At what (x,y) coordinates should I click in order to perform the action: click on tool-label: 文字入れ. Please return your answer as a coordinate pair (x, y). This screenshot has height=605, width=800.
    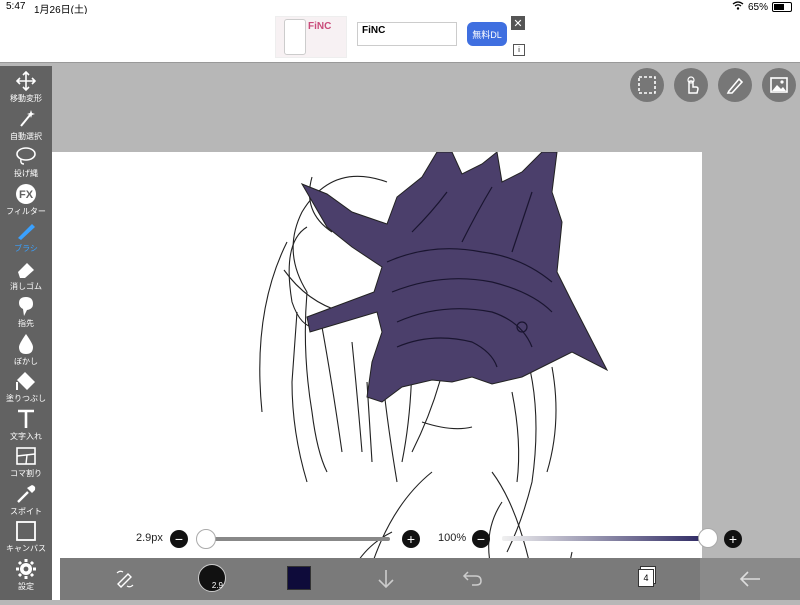
    Looking at the image, I should click on (26, 436).